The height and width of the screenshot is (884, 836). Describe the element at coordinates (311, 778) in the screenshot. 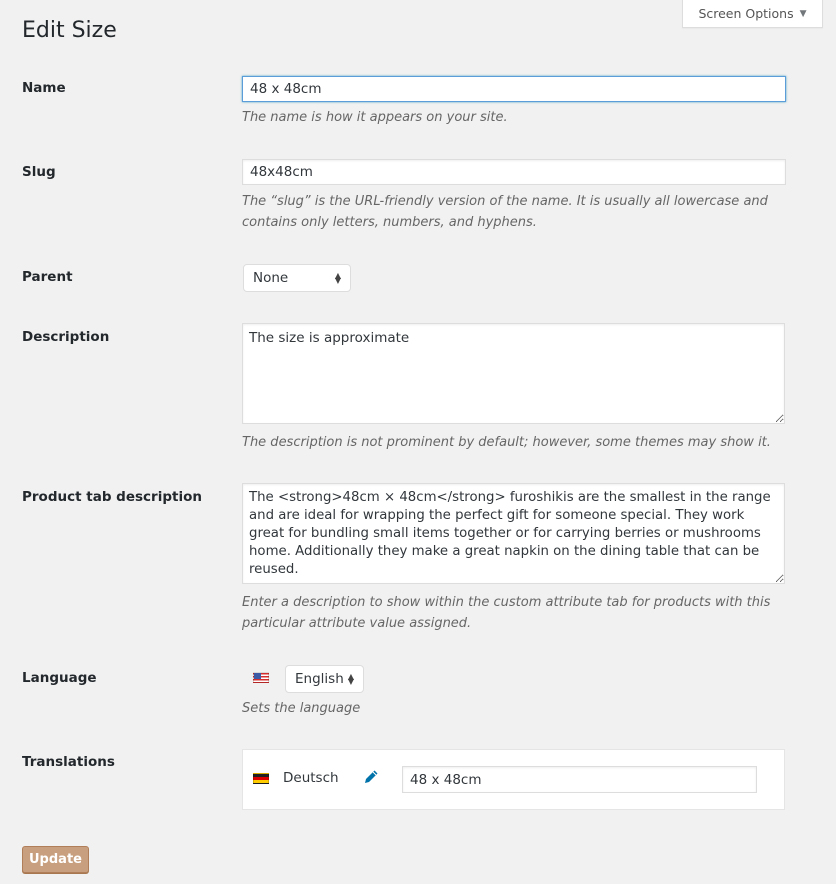

I see `translation-language-name: Deutsch` at that location.